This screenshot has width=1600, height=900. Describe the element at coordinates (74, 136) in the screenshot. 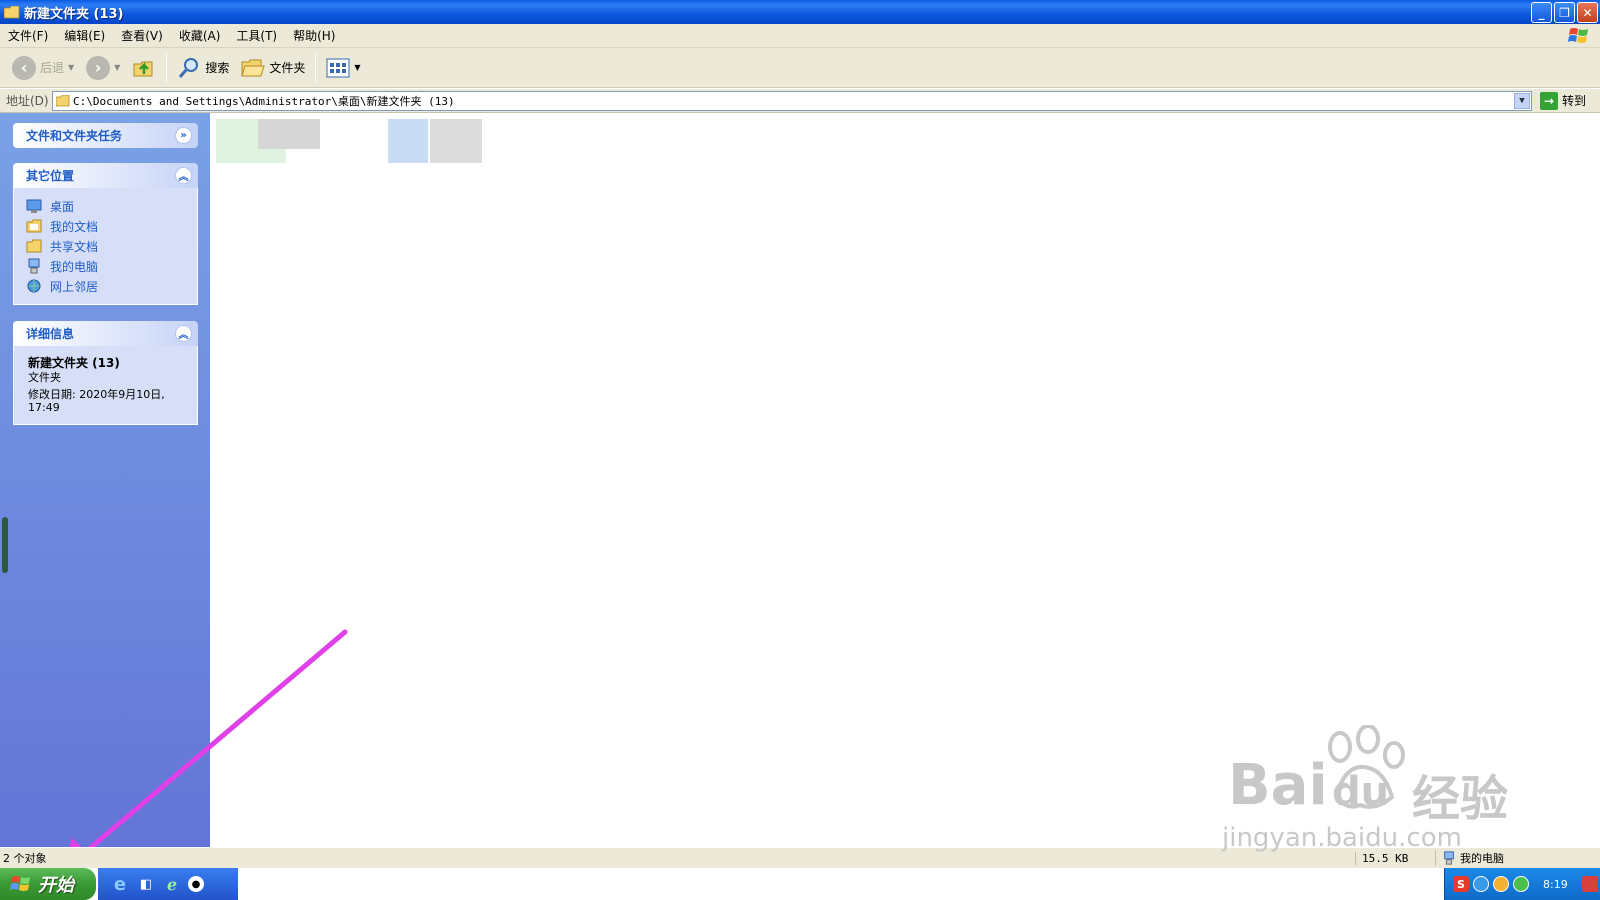

I see `file-tasks-title: 文件和文件夹任务` at that location.